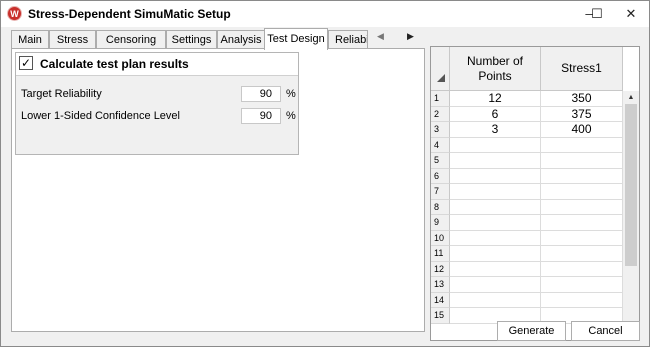 The height and width of the screenshot is (347, 650). Describe the element at coordinates (440, 114) in the screenshot. I see `row-header: 2` at that location.